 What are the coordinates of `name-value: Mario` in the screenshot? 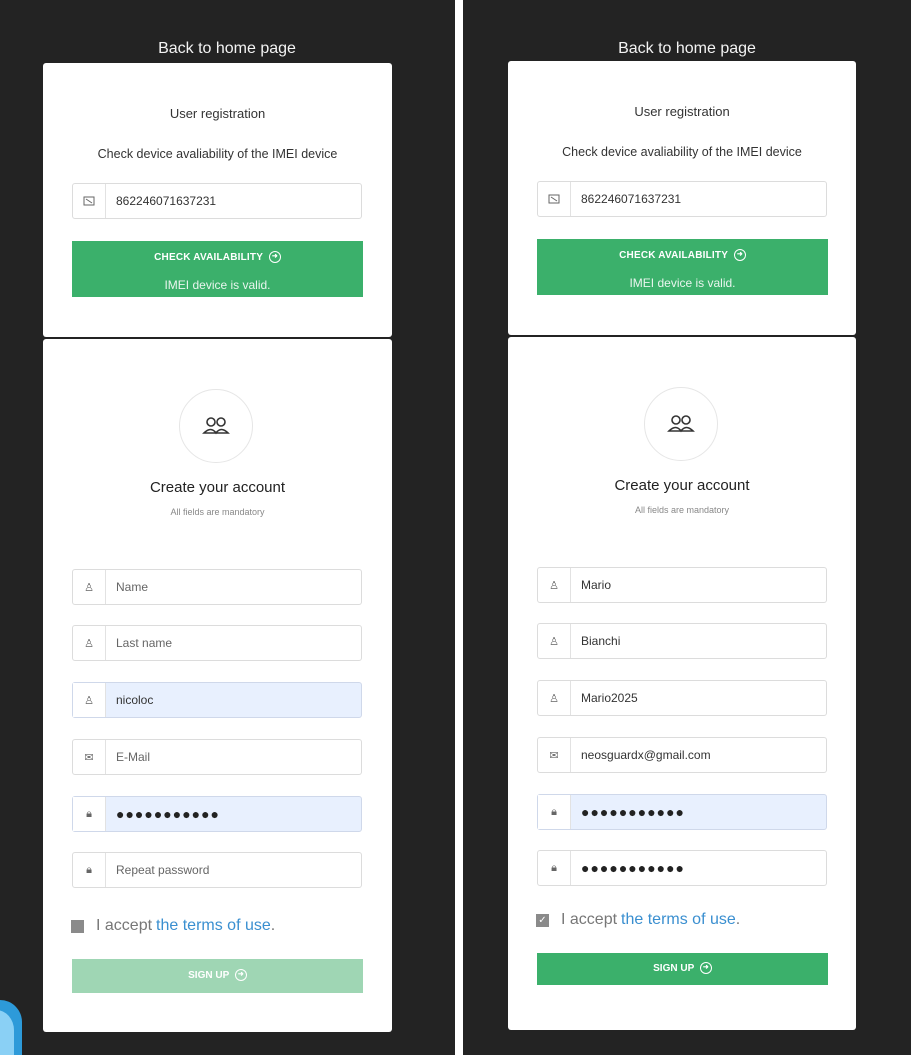 It's located at (596, 585).